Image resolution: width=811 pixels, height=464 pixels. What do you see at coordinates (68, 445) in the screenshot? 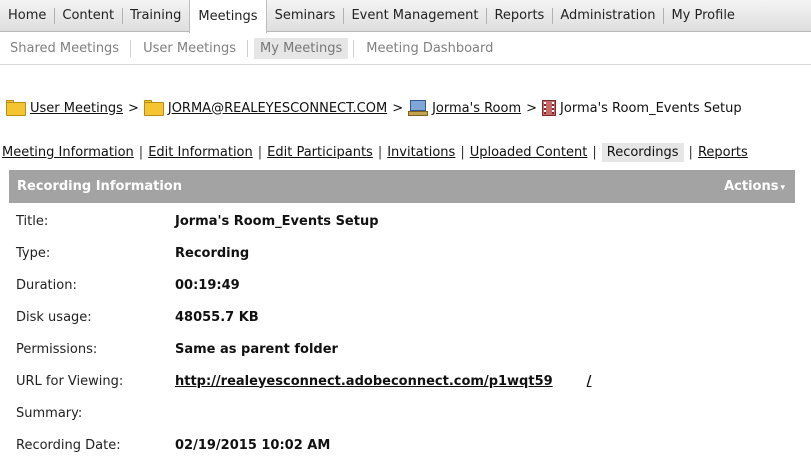
I see `recording-date-label: Recording Date:` at bounding box center [68, 445].